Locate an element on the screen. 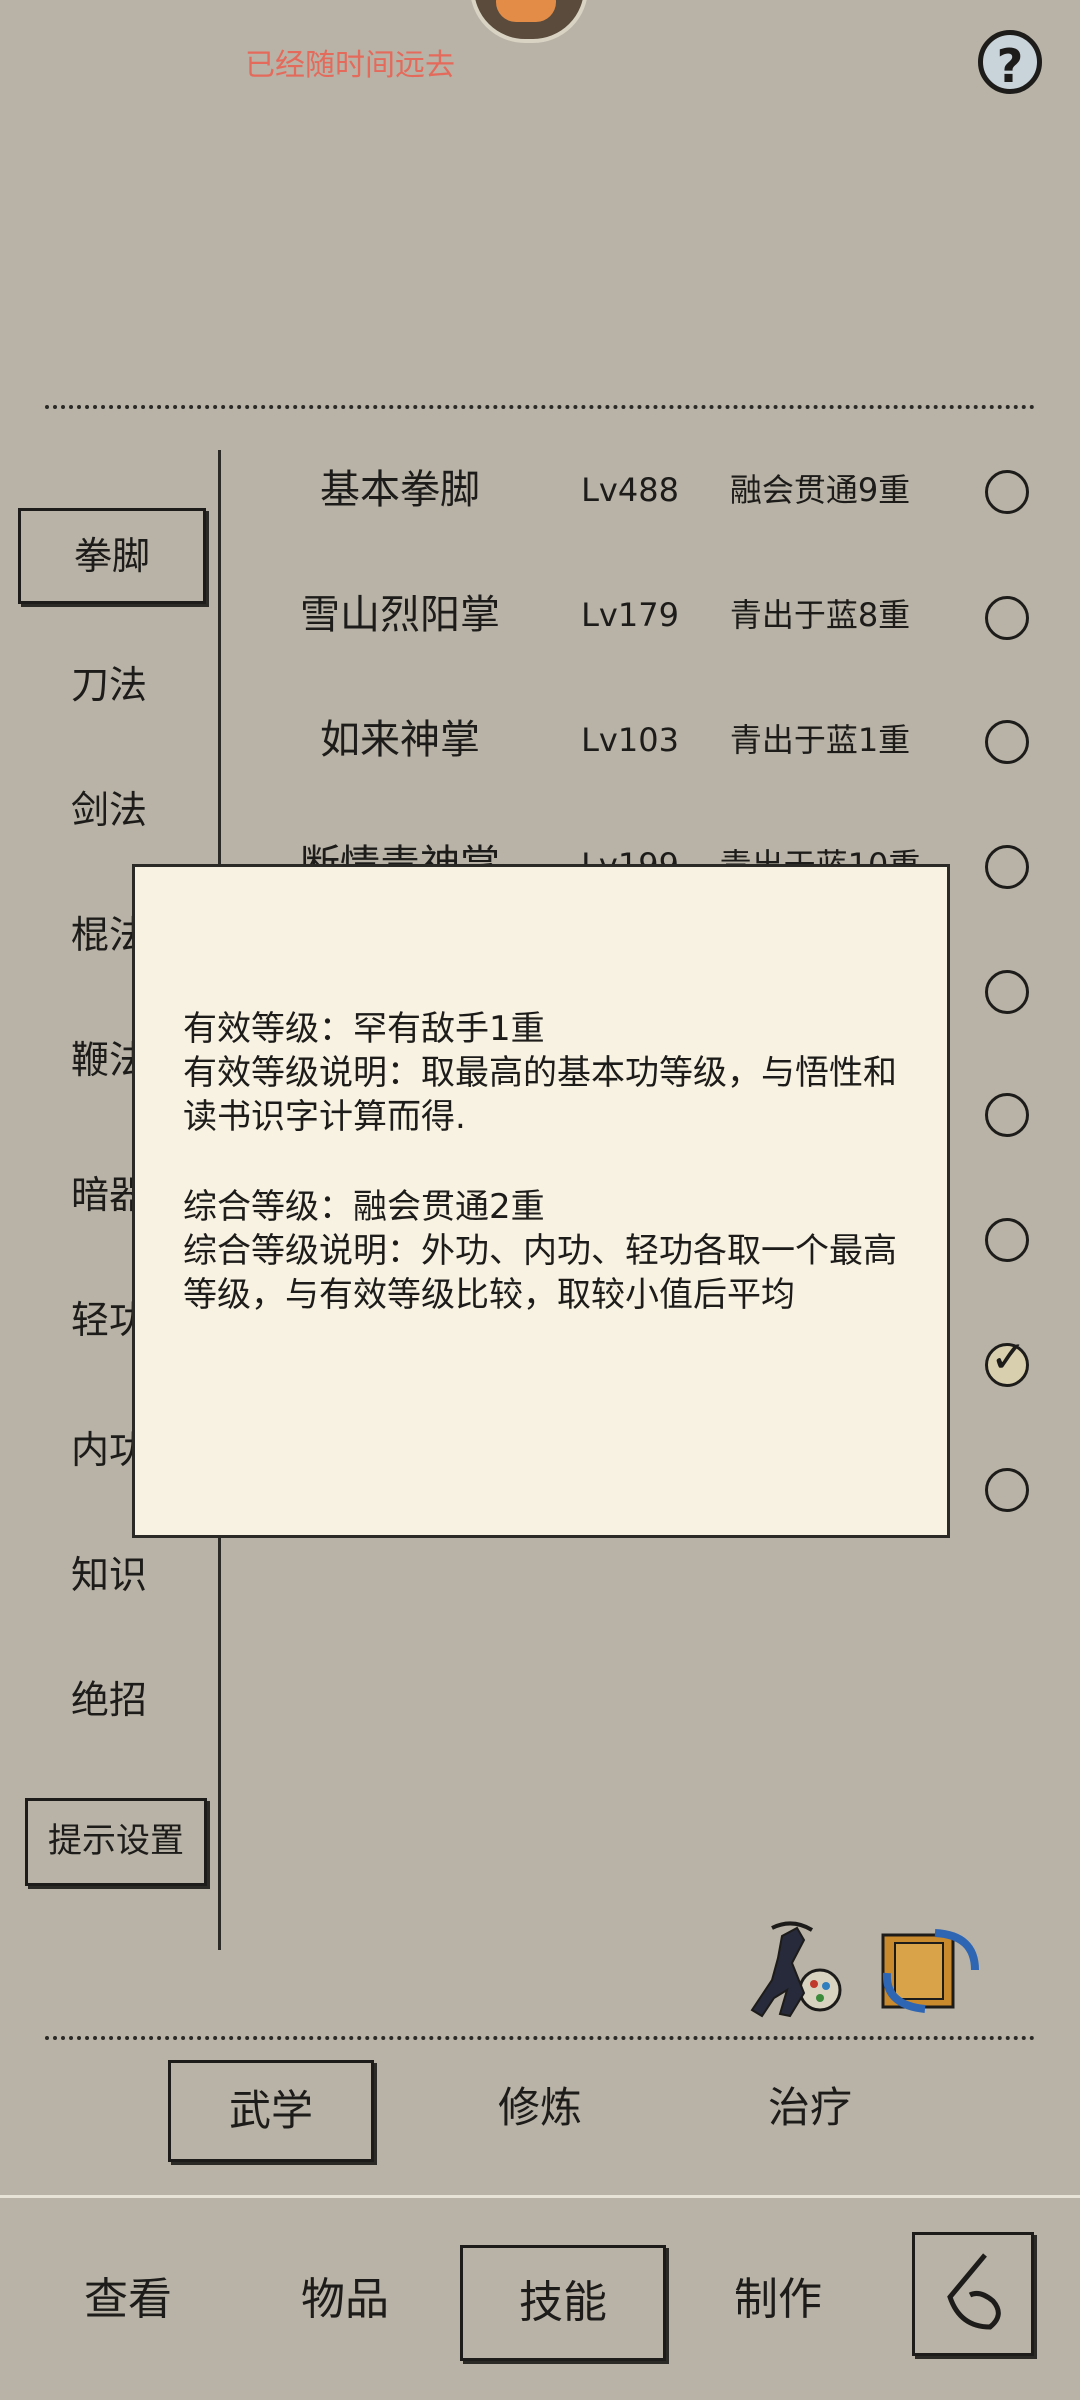 The width and height of the screenshot is (1080, 2400). divider-top is located at coordinates (540, 407).